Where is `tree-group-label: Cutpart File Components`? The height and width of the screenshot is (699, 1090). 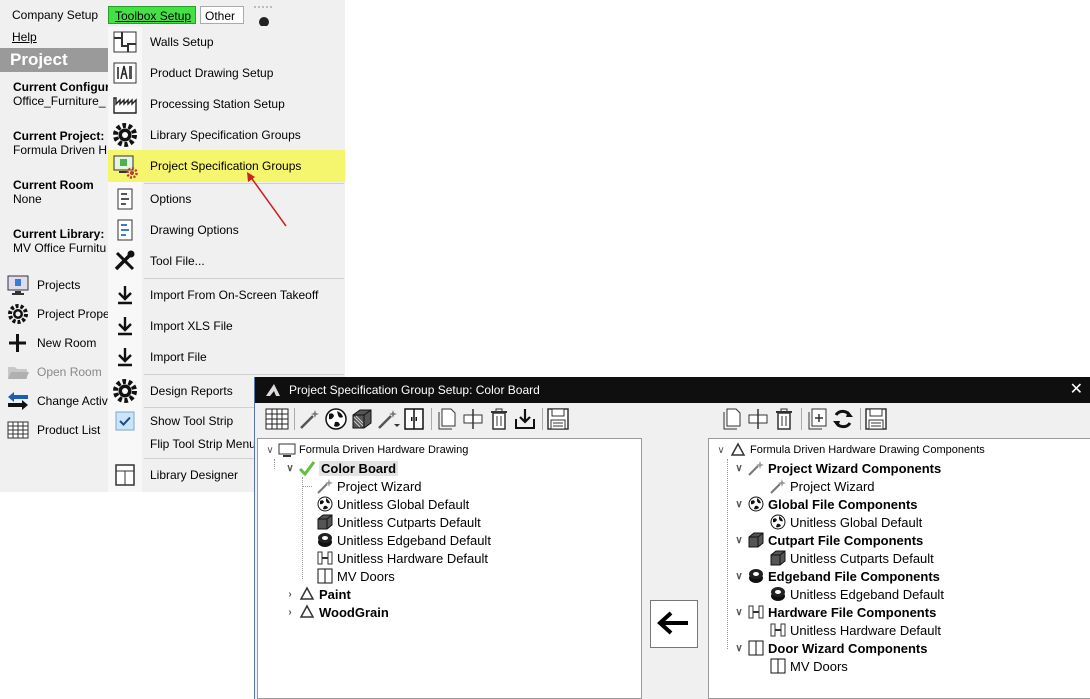 tree-group-label: Cutpart File Components is located at coordinates (846, 540).